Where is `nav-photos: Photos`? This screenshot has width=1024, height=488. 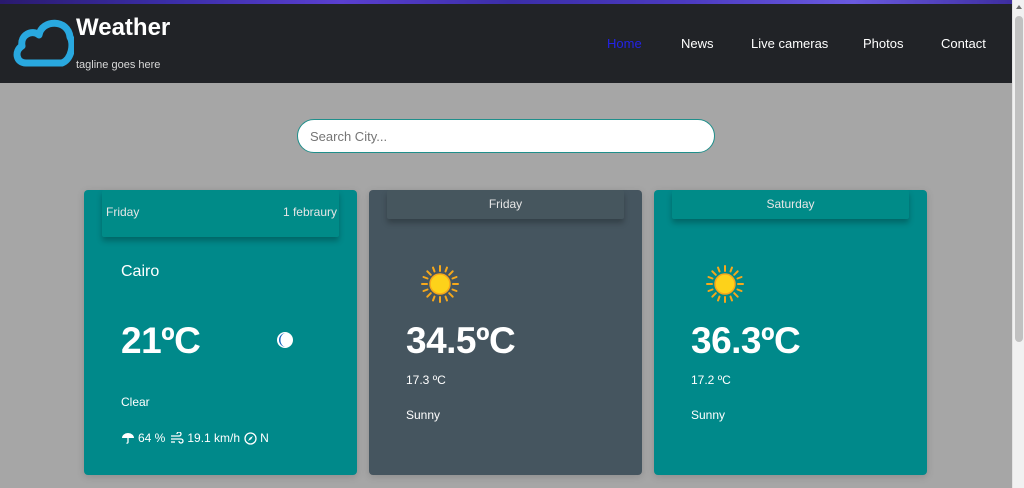 nav-photos: Photos is located at coordinates (883, 43).